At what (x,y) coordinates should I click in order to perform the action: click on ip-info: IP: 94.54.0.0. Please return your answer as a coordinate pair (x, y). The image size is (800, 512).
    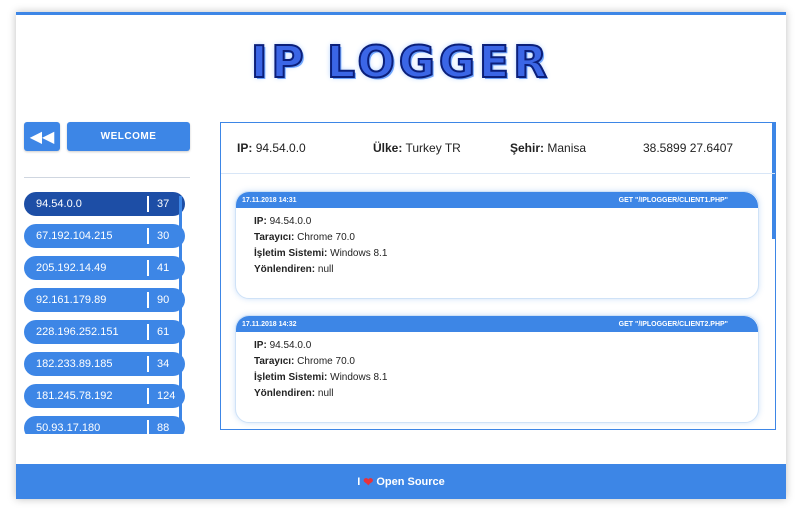
    Looking at the image, I should click on (271, 148).